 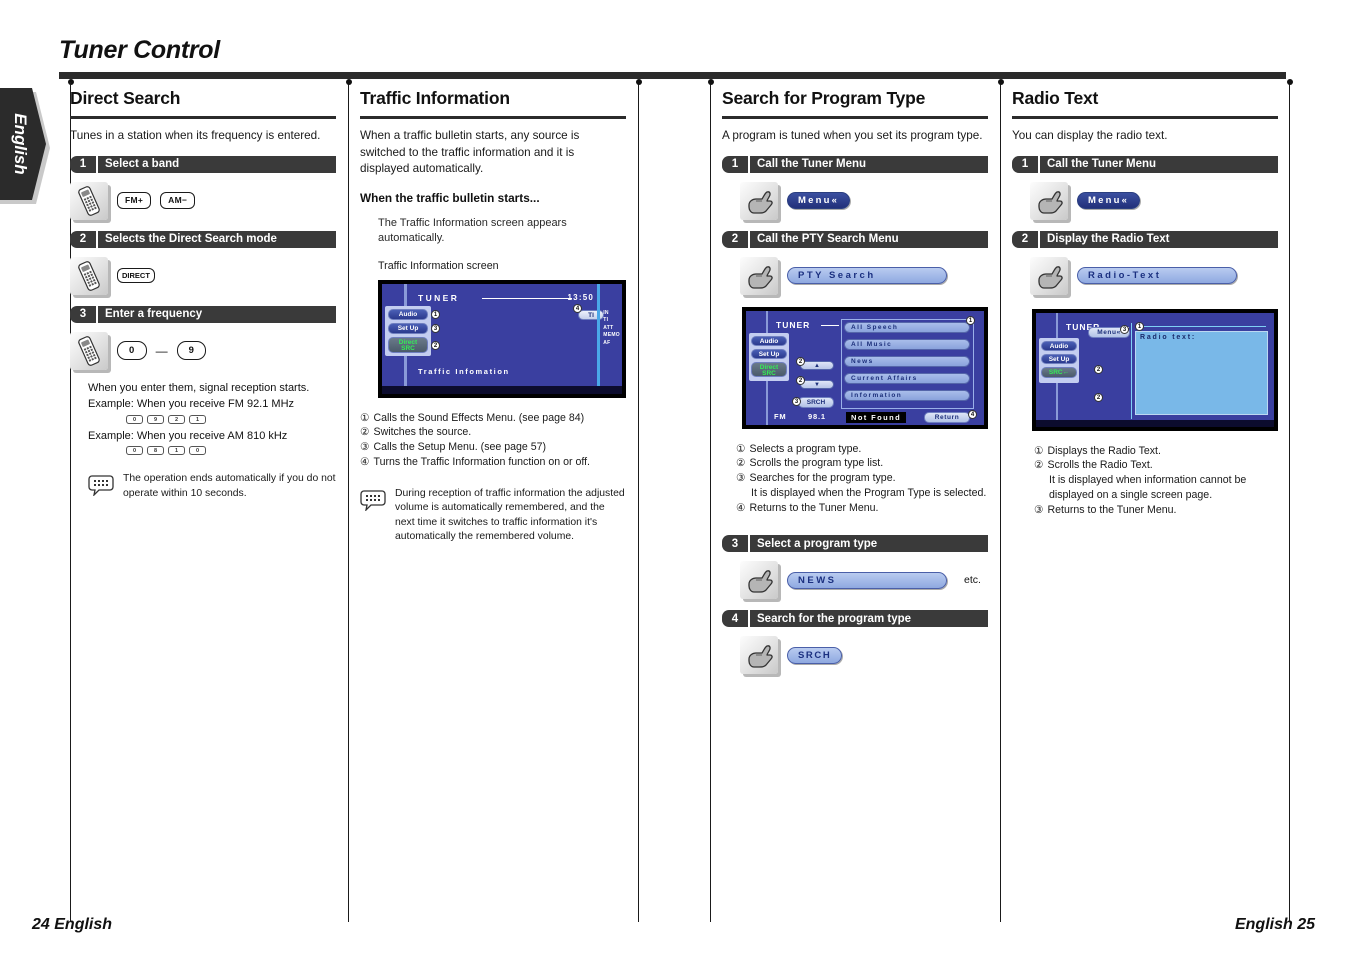 I want to click on pty-item-current-affairs: Current Affairs, so click(x=907, y=378).